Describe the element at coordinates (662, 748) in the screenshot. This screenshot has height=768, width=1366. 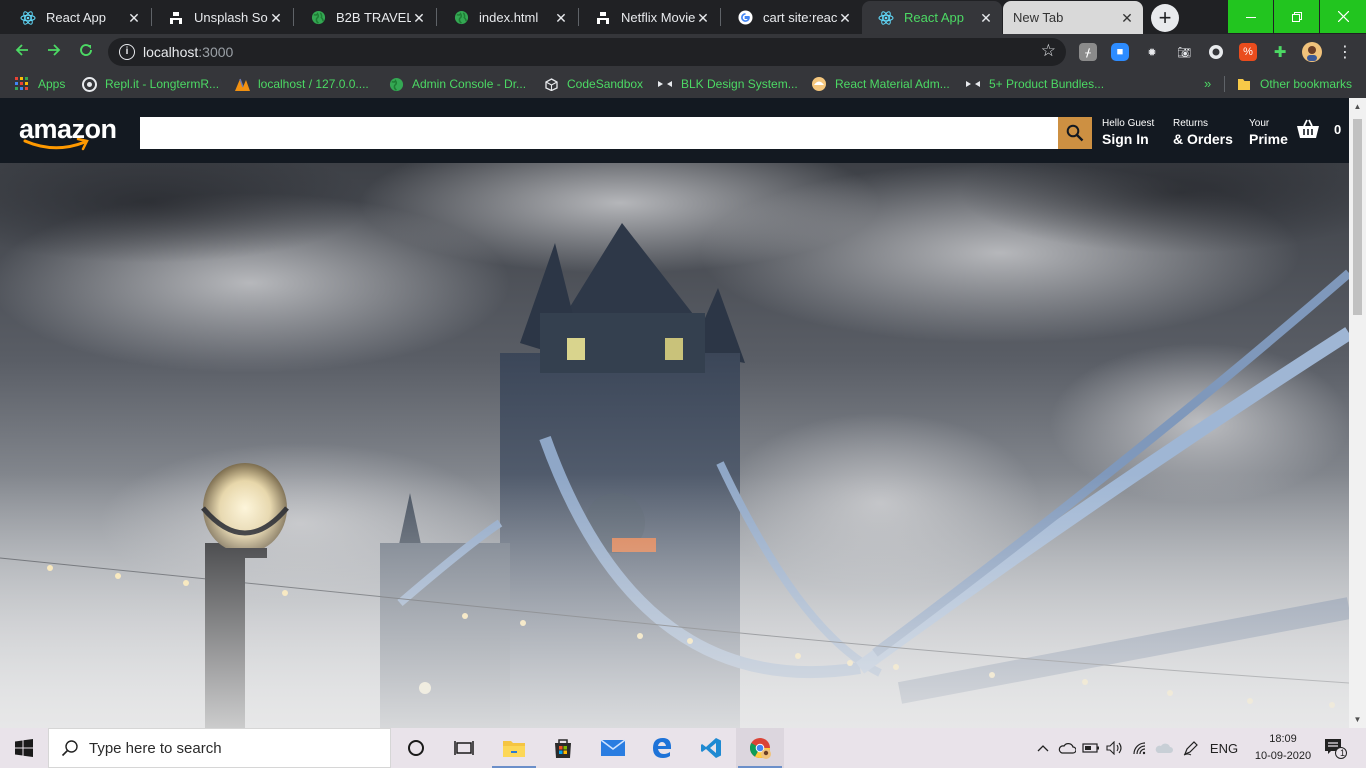
I see `edge-button` at that location.